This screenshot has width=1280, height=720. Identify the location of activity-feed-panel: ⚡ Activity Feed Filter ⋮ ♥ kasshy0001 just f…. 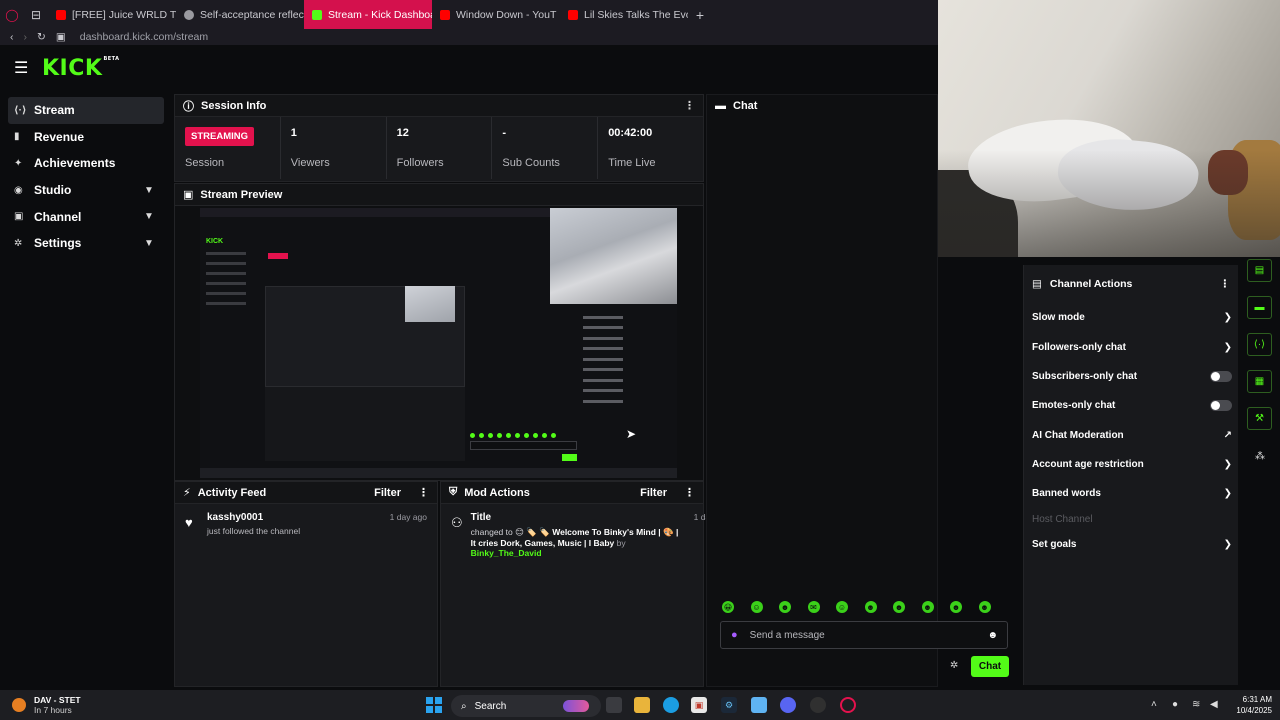
(306, 584).